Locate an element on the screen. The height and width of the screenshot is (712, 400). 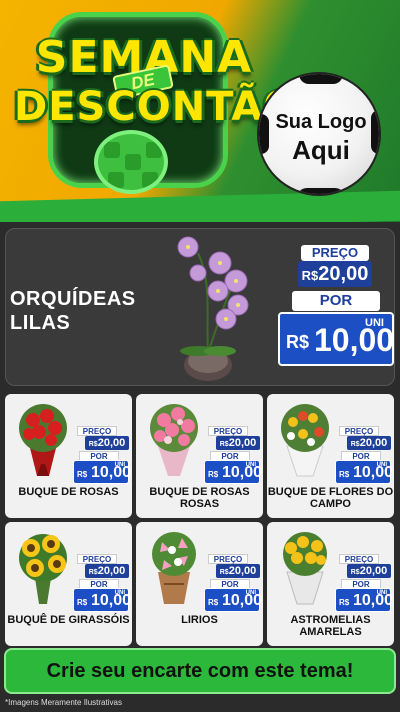
logo-placeholder: Sua Logo Aqui is located at coordinates (319, 134).